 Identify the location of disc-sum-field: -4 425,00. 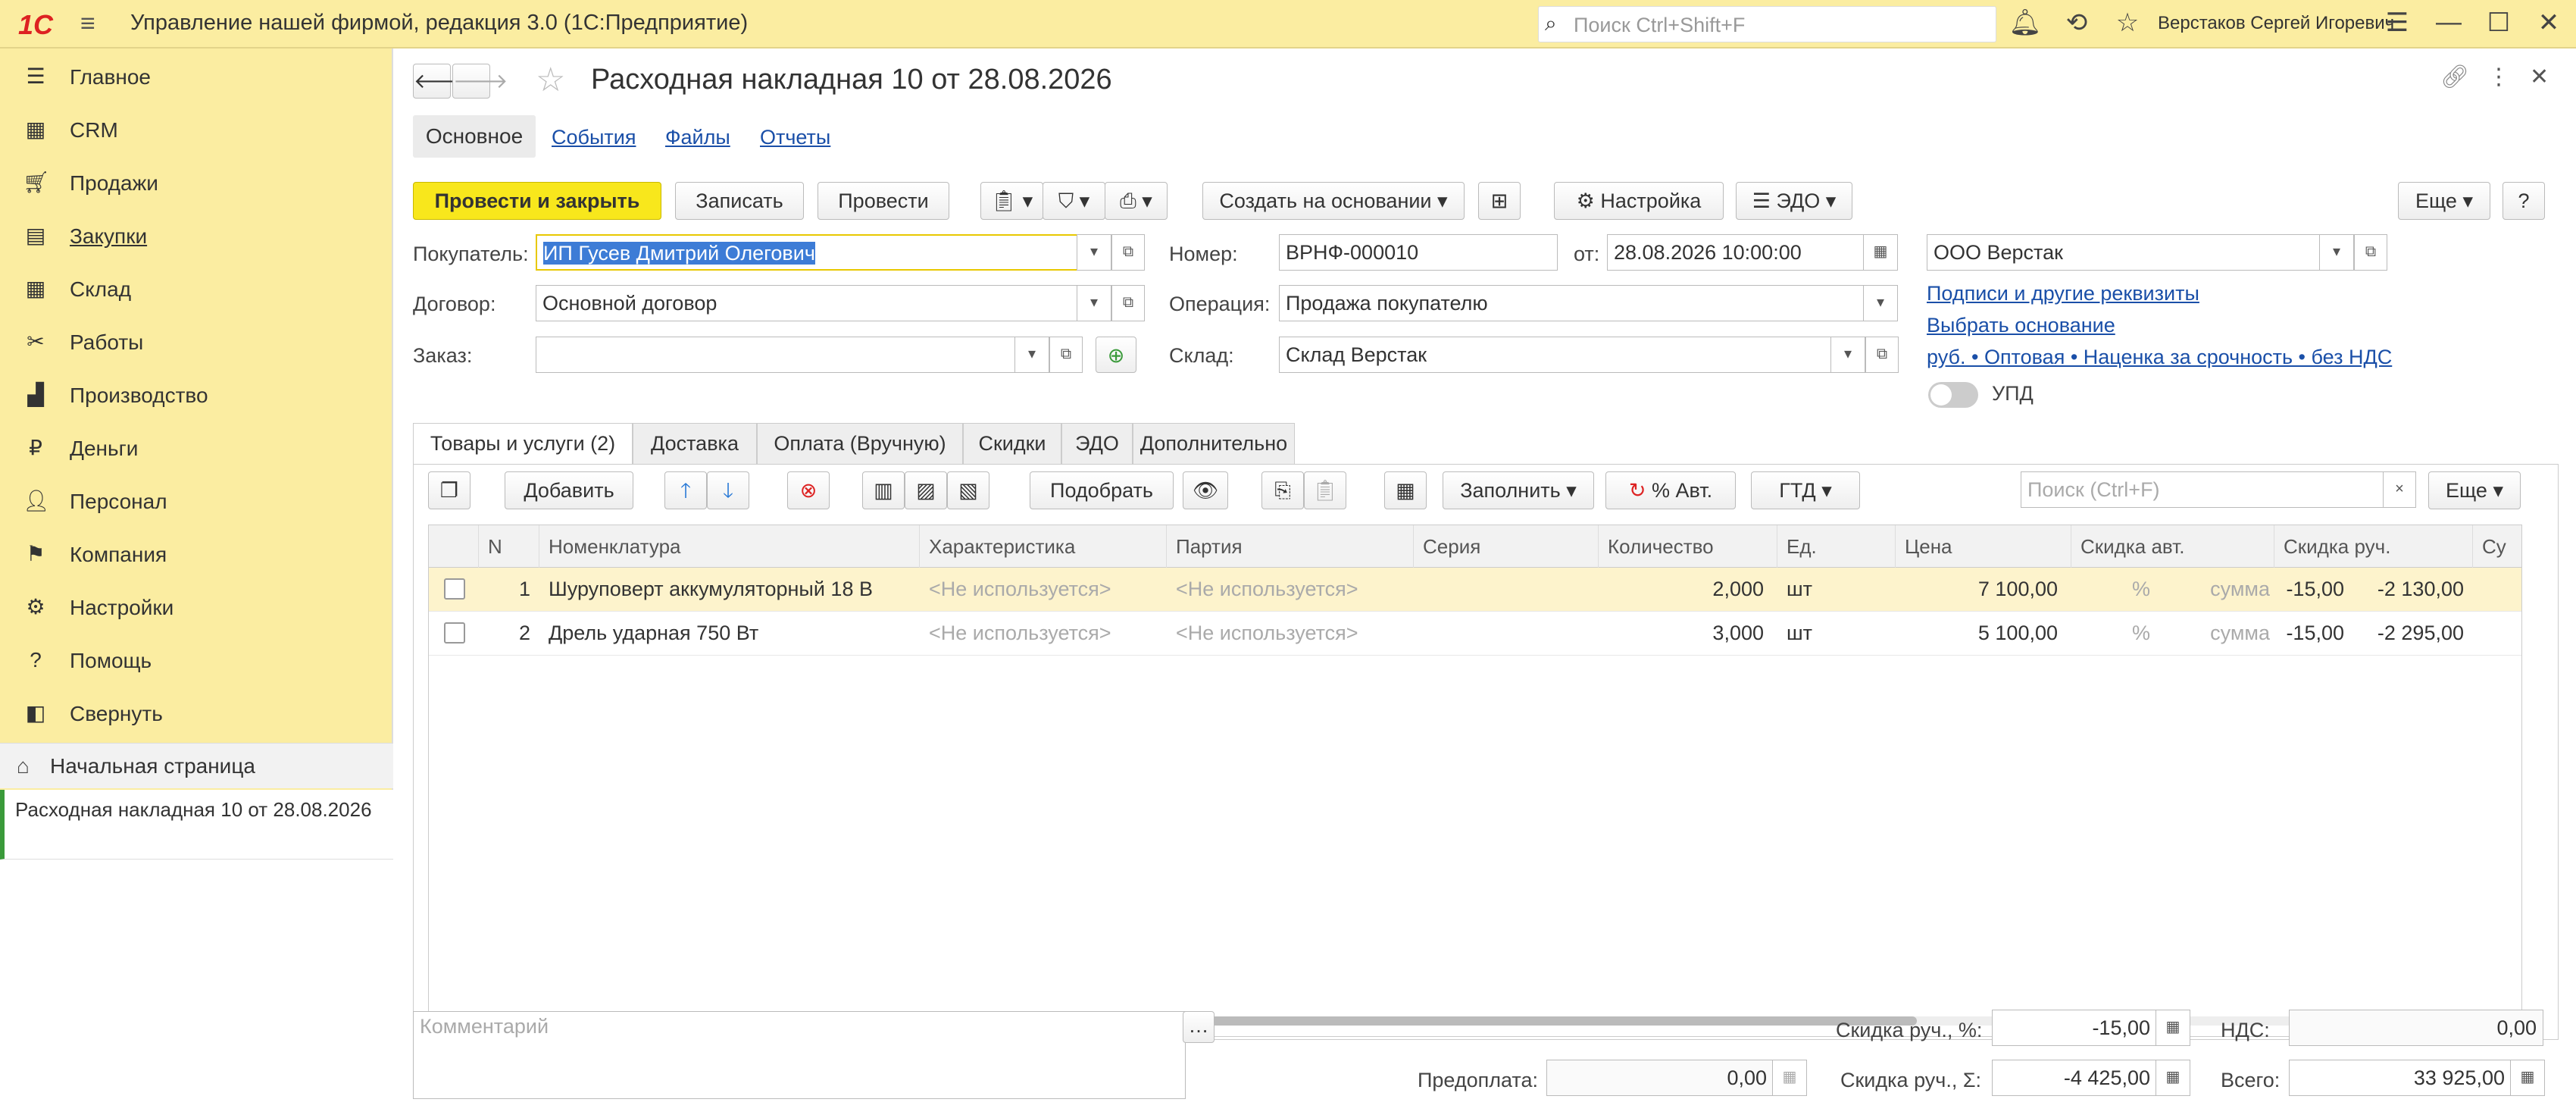
(2074, 1078).